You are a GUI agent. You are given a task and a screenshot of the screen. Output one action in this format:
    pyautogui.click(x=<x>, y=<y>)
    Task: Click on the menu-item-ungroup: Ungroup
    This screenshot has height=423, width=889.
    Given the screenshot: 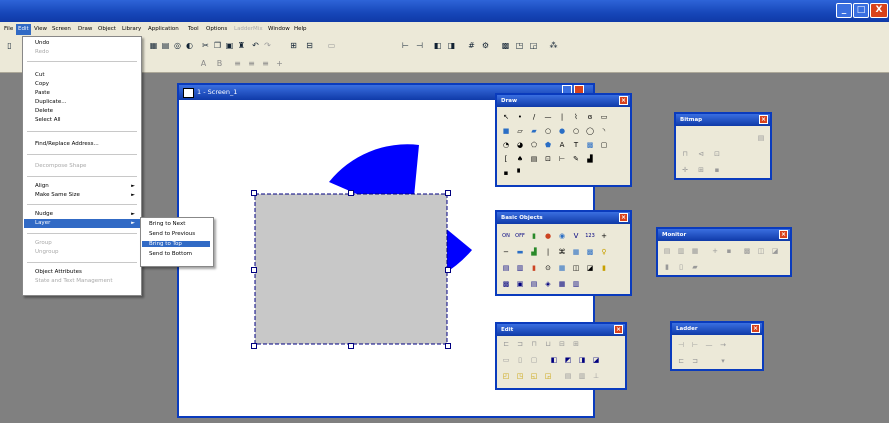 What is the action you would take?
    pyautogui.click(x=47, y=252)
    